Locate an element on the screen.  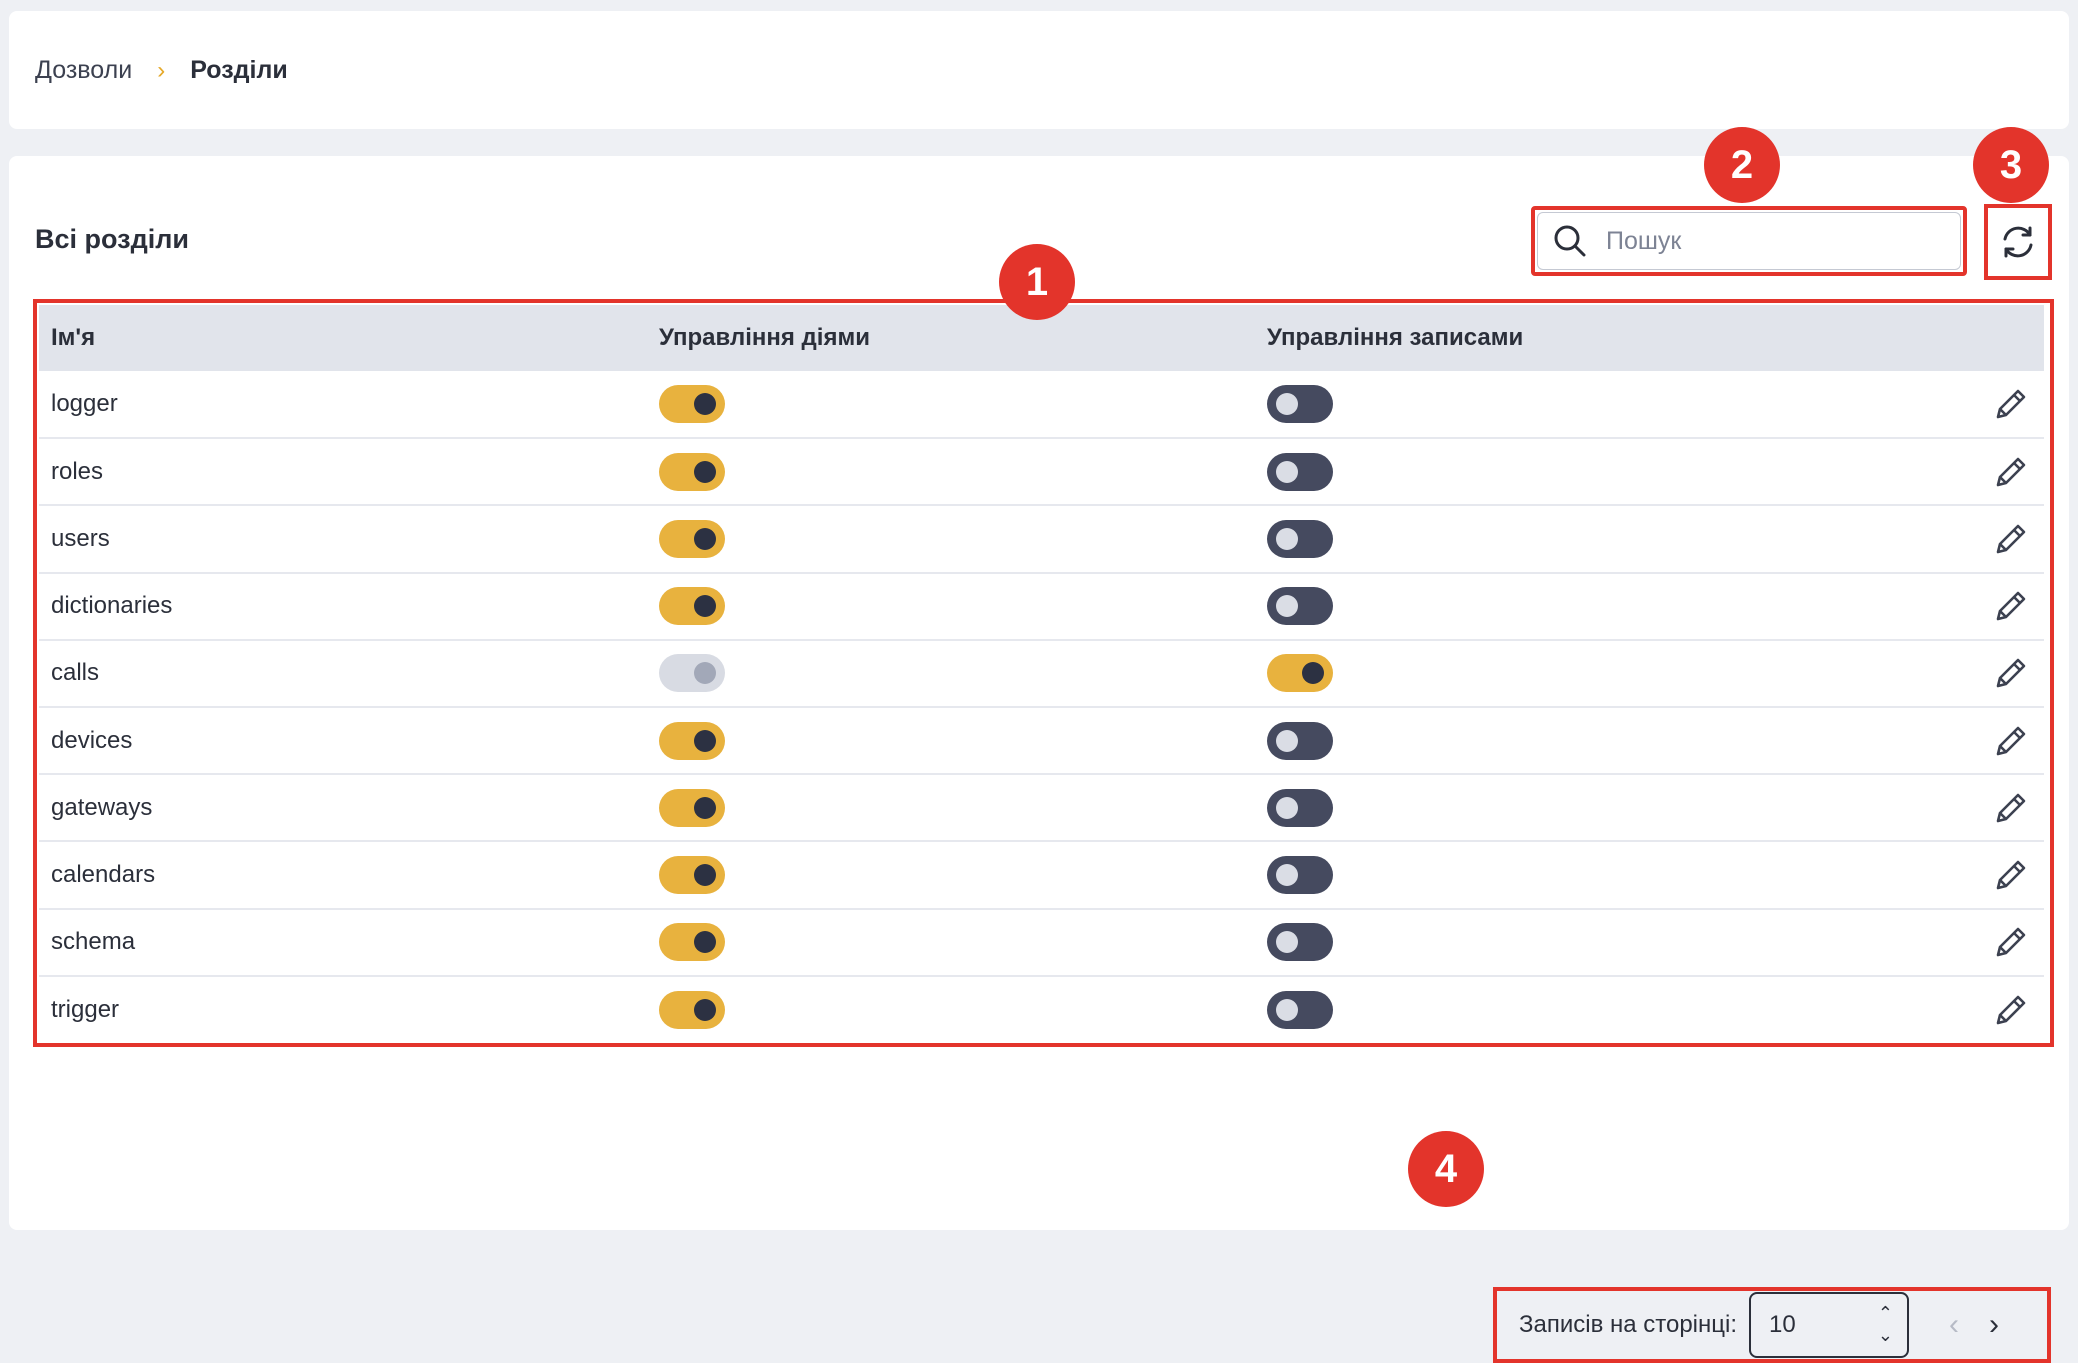
search-field is located at coordinates (1749, 241).